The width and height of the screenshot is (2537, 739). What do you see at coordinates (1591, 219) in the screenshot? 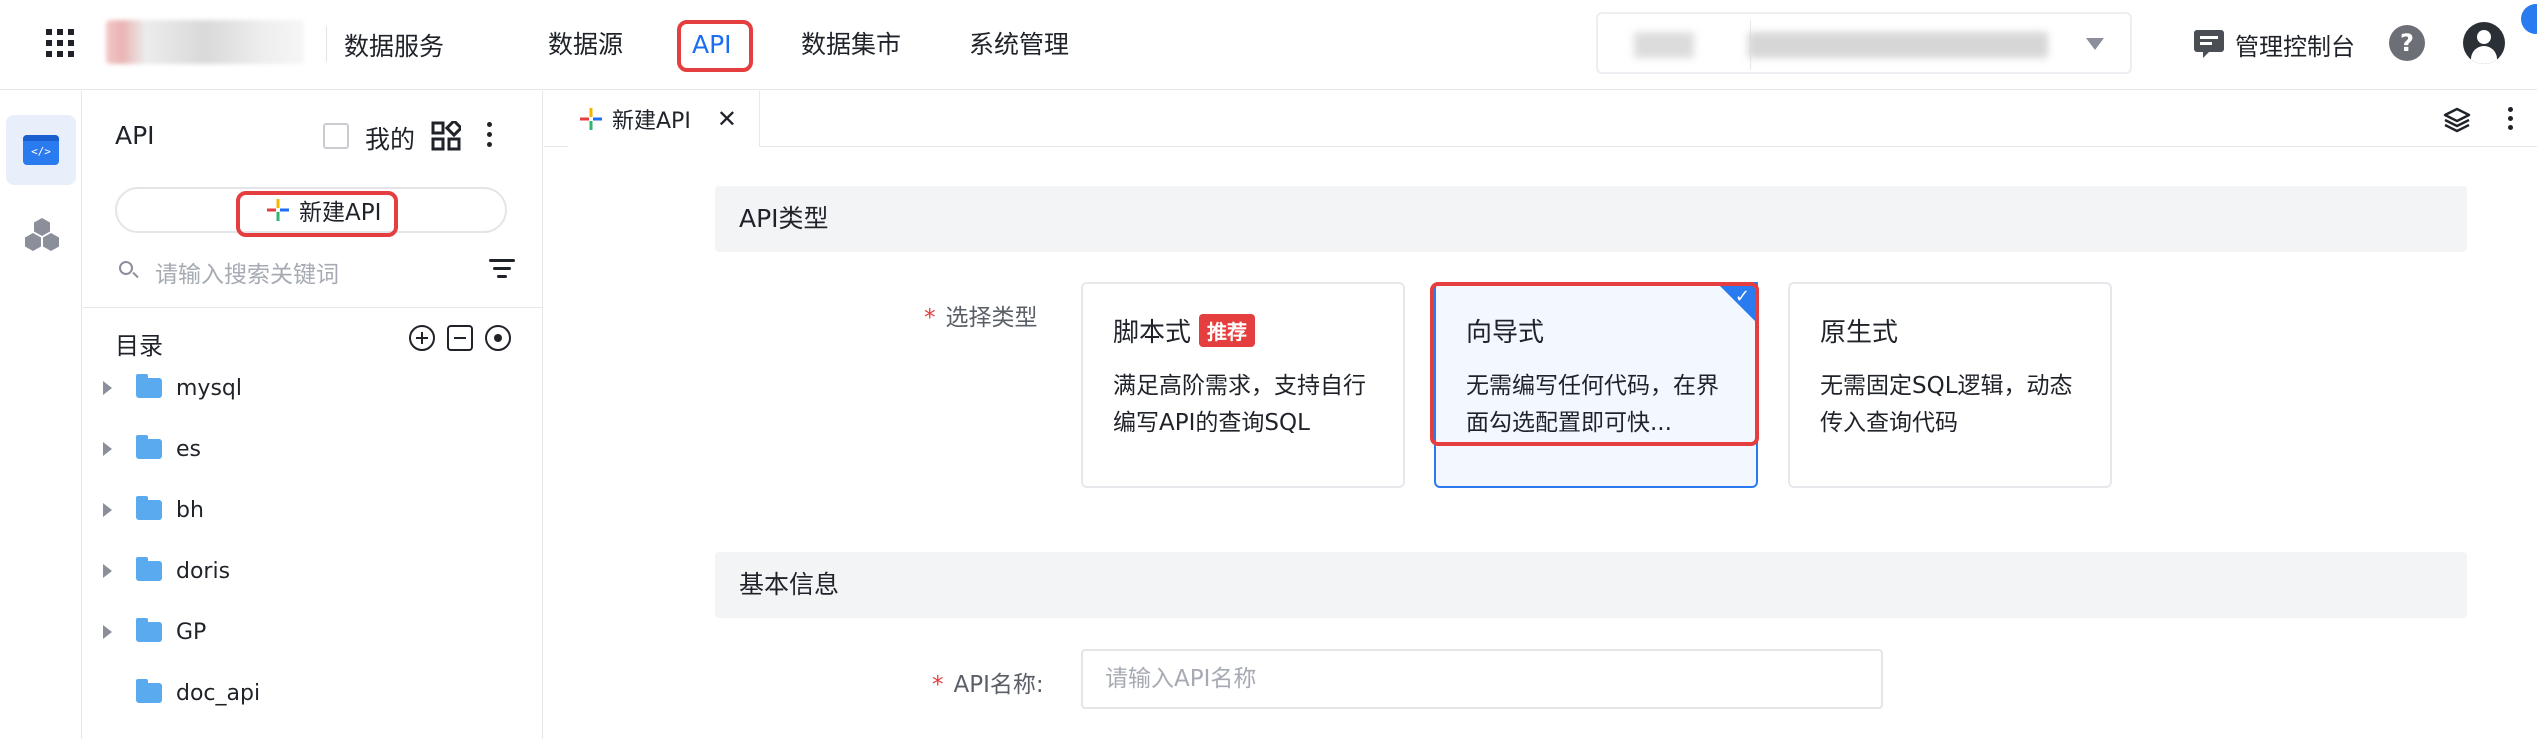
I see `section-api-type: API类型` at bounding box center [1591, 219].